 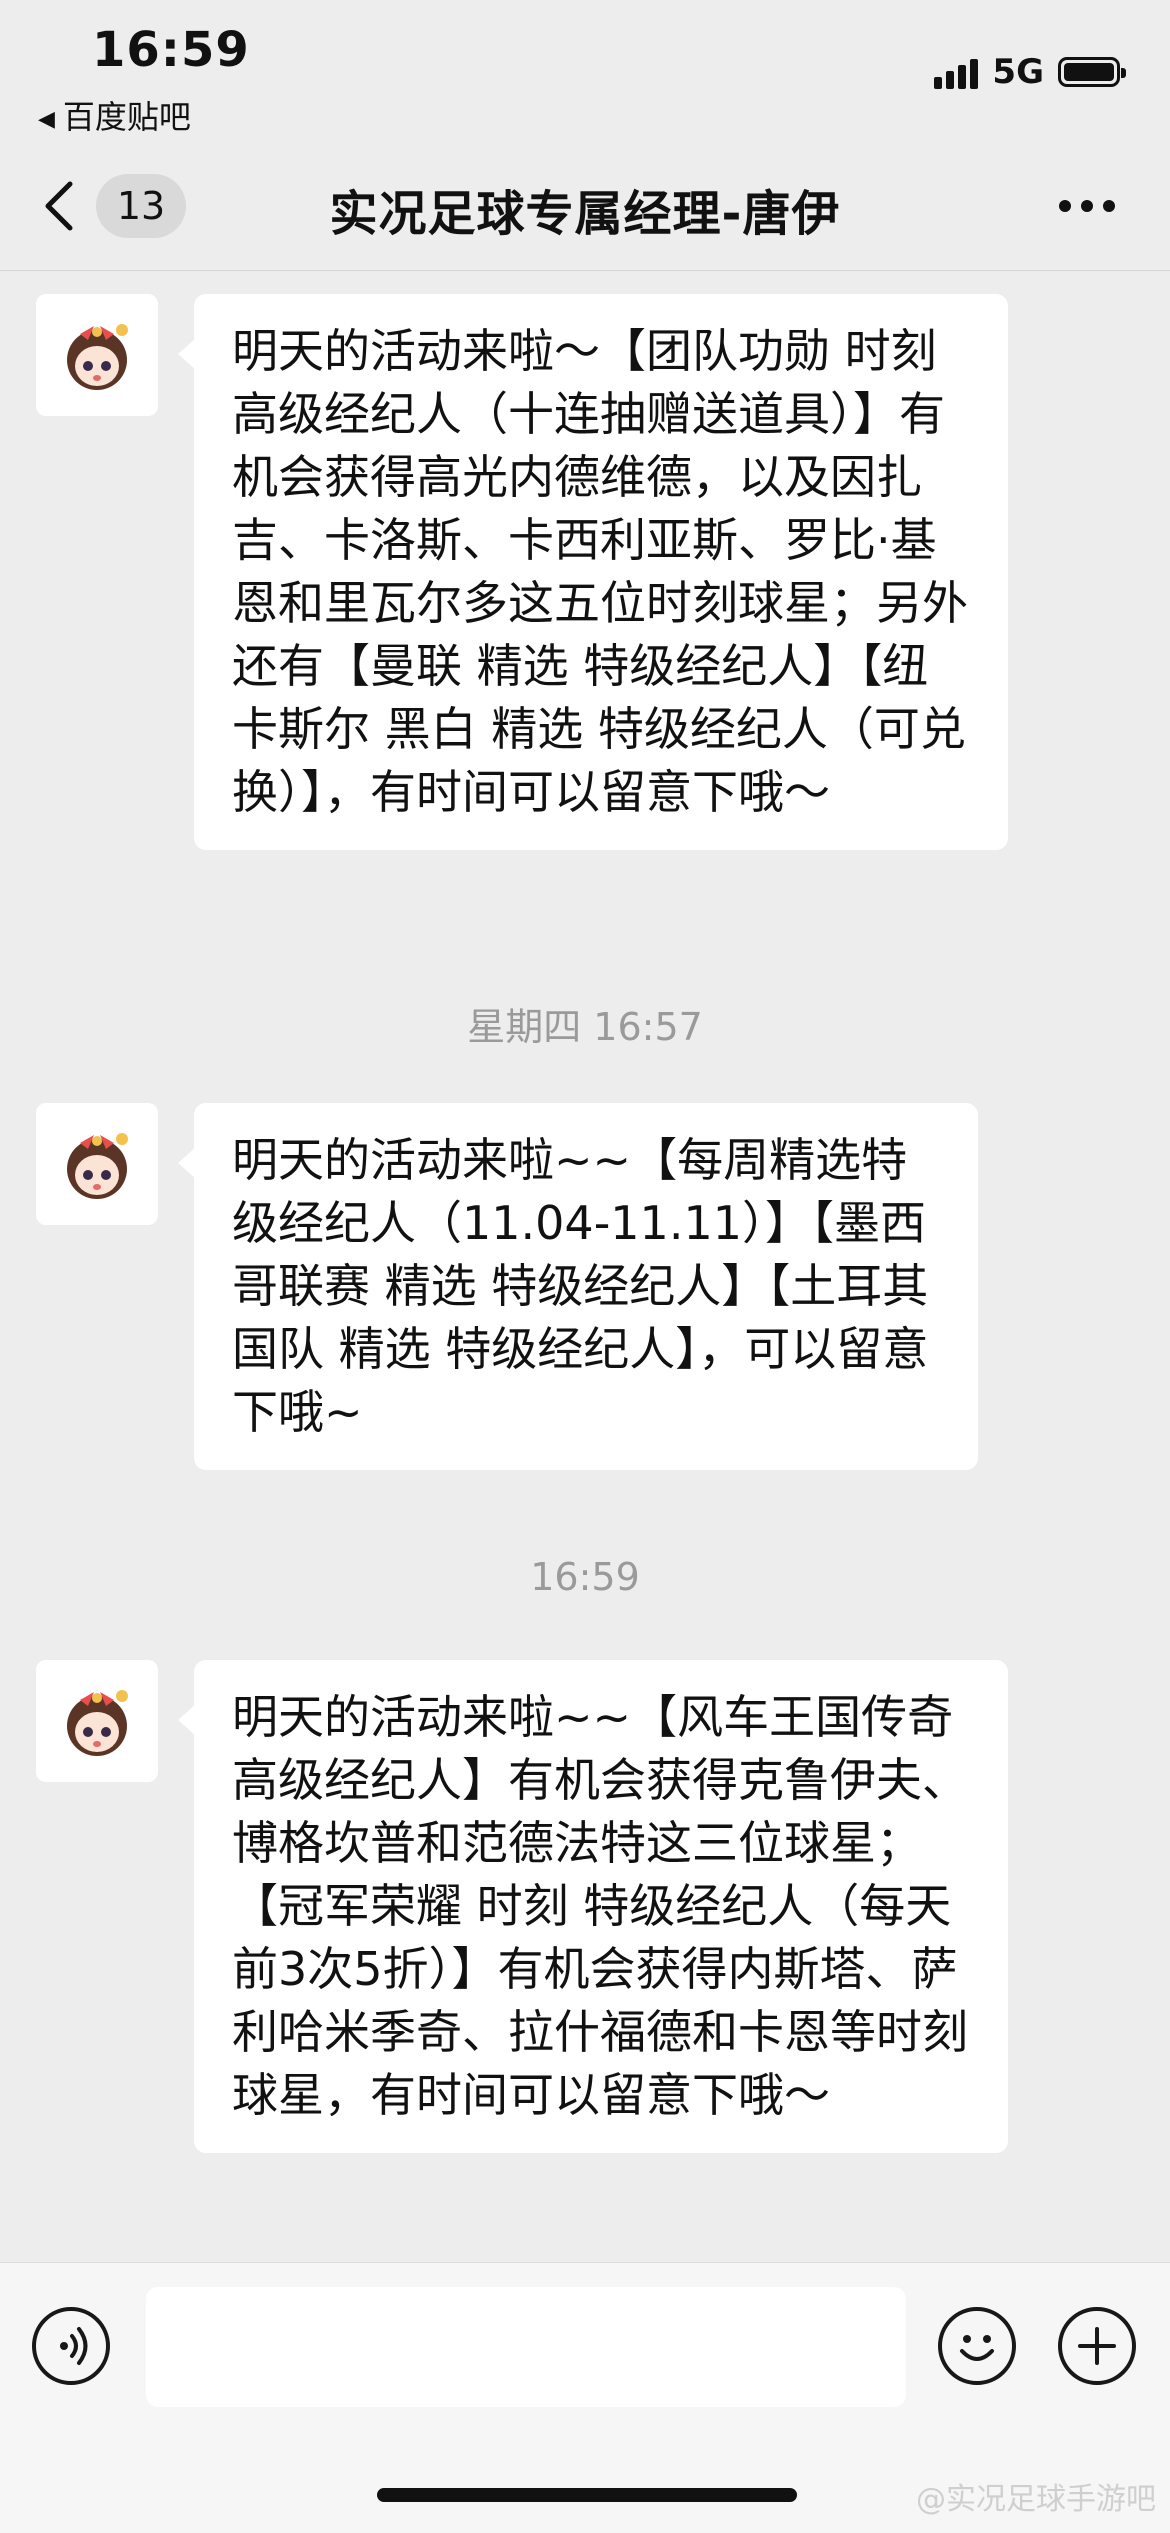 I want to click on status-indicators: 5G, so click(x=1030, y=72).